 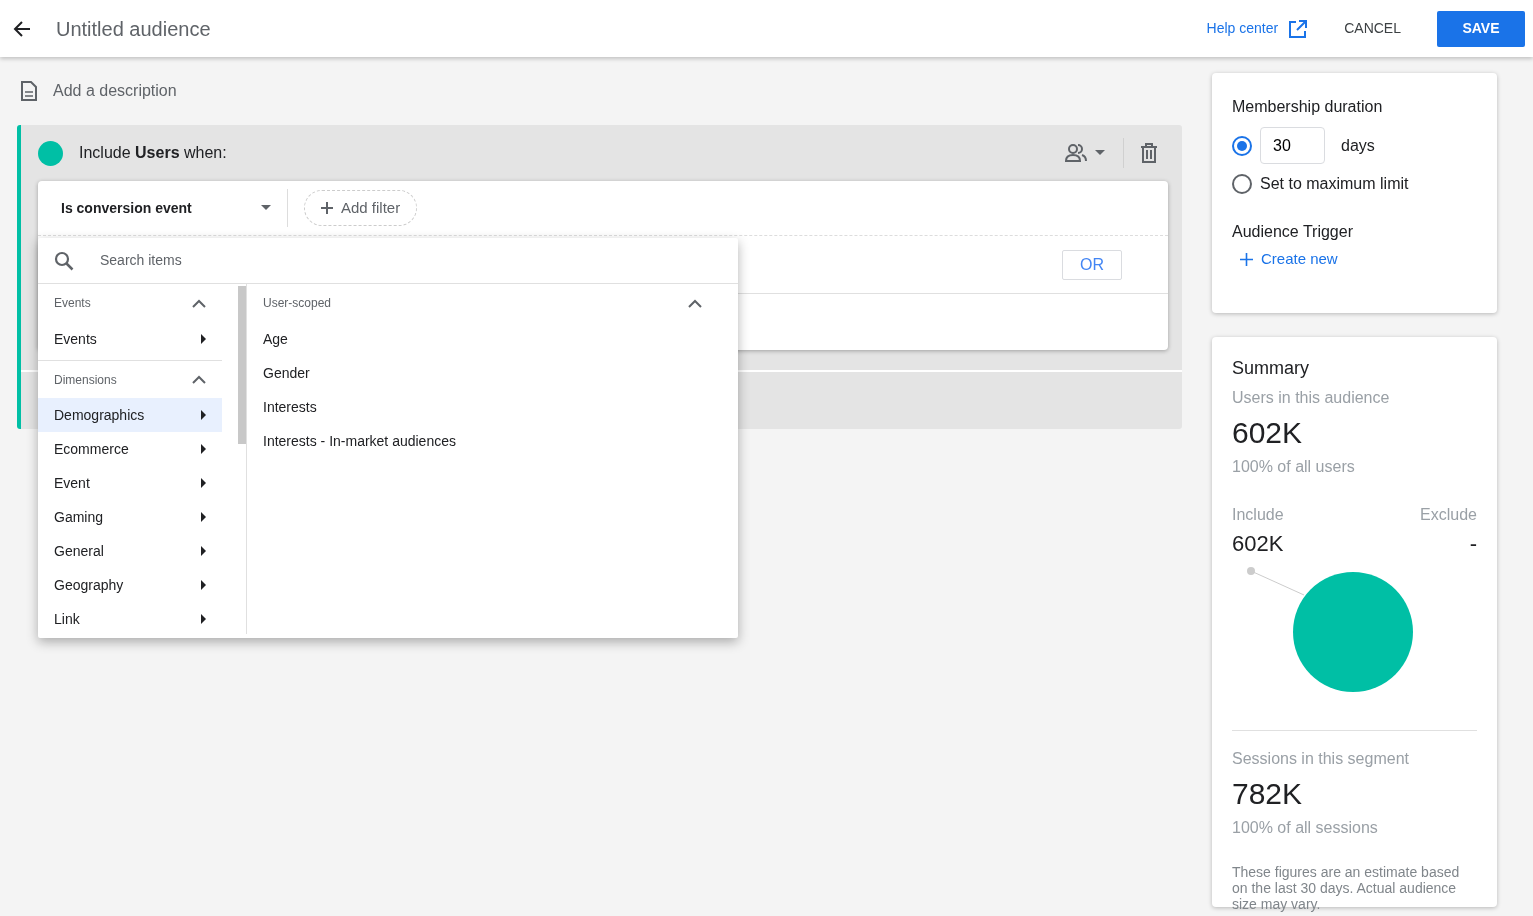 I want to click on page-title: Untitled audience, so click(x=133, y=29).